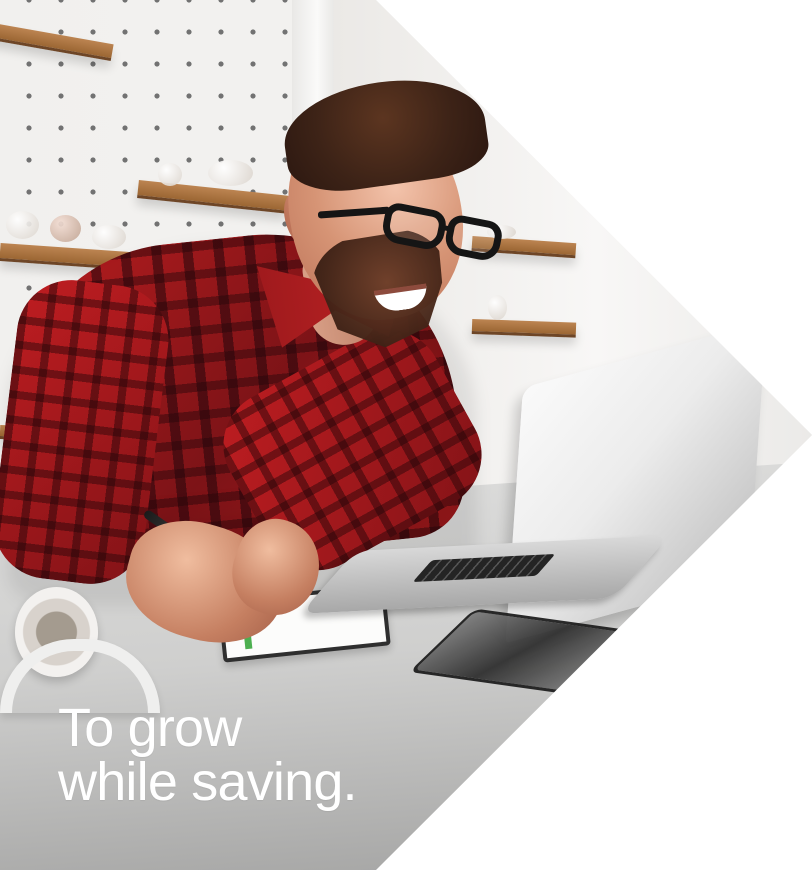  Describe the element at coordinates (150, 728) in the screenshot. I see `tagline-line-1: To grow` at that location.